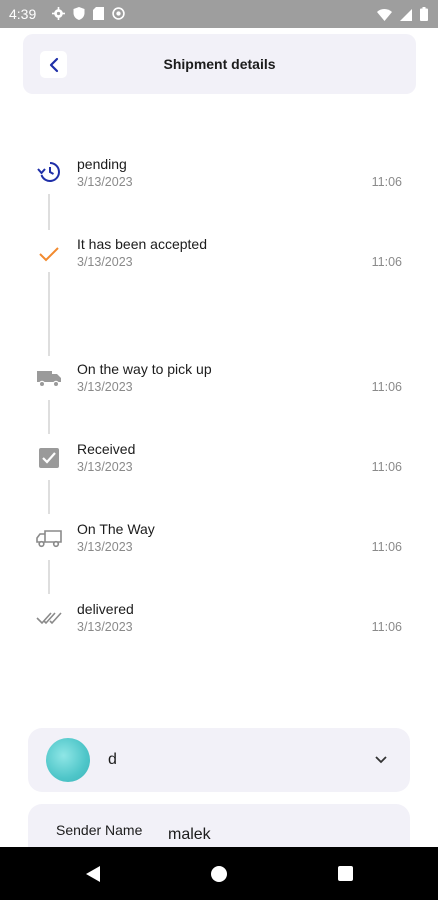 The image size is (438, 900). Describe the element at coordinates (189, 834) in the screenshot. I see `sender-name-value: malek` at that location.